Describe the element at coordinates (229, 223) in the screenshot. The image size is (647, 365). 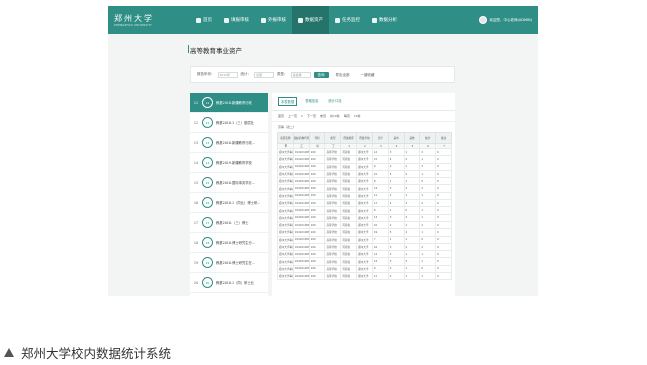
I see `list-item: 17 17 教基2018.（三）博士` at that location.